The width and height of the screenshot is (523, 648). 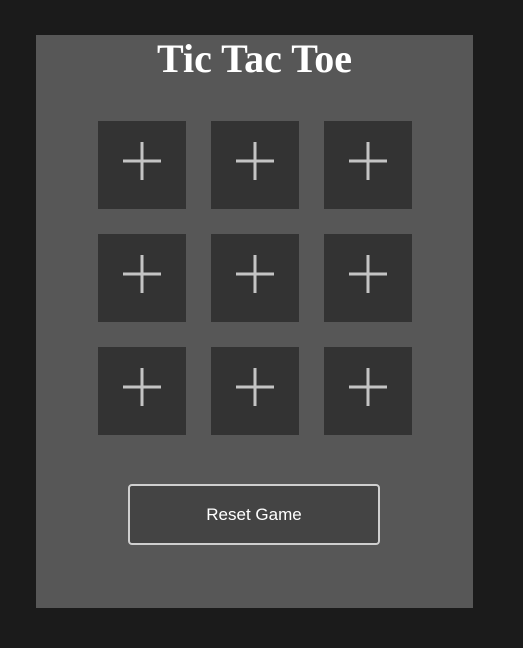 I want to click on page-title: Tic Tac Toe, so click(x=254, y=58).